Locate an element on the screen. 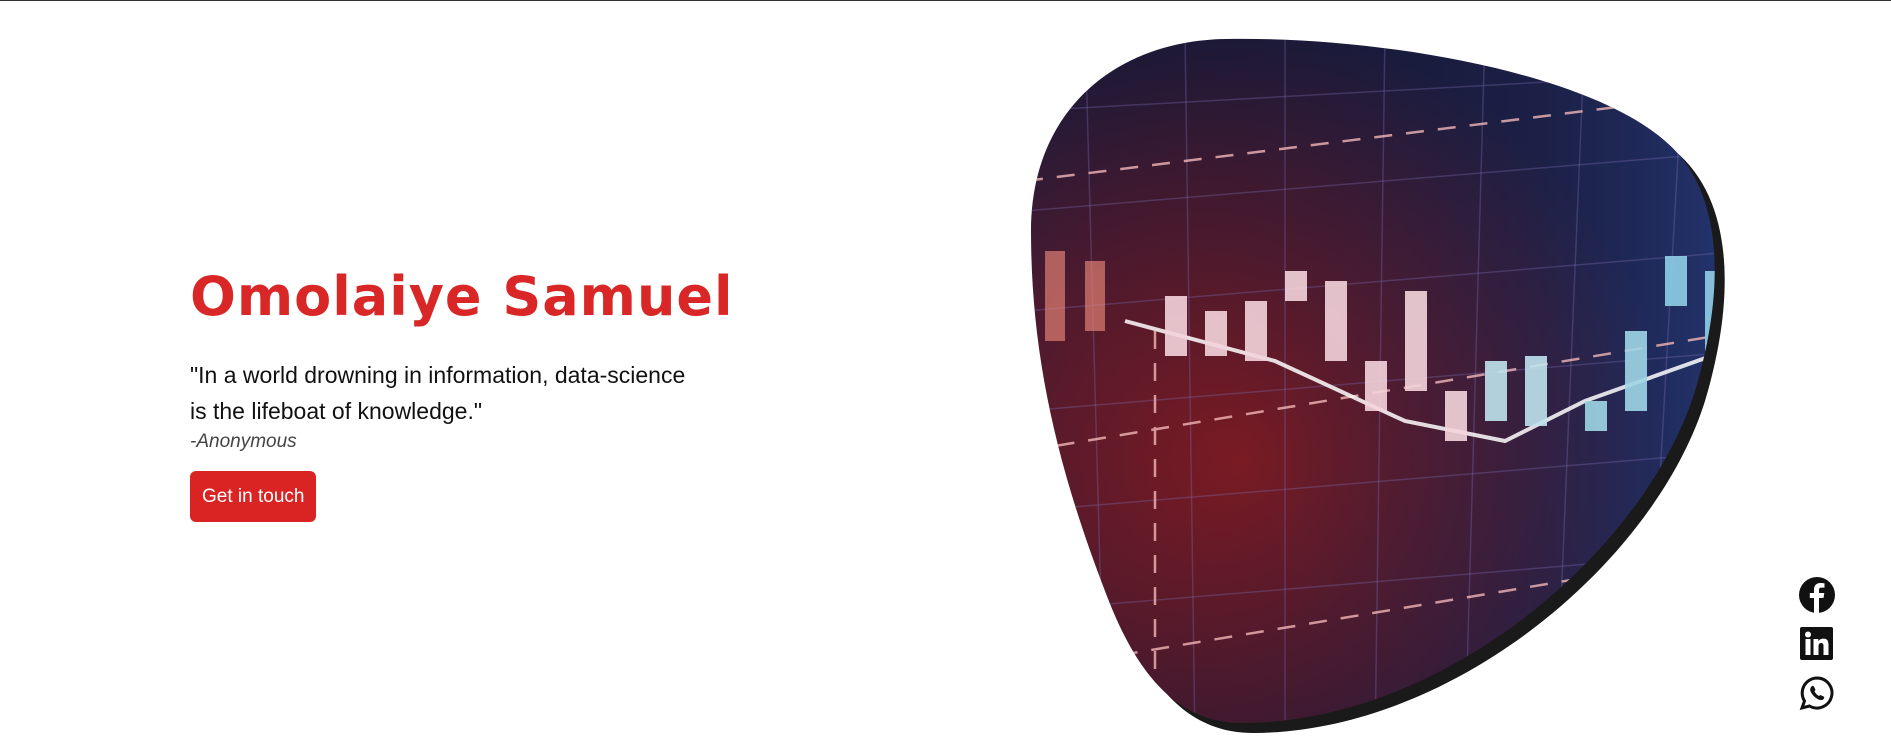 Image resolution: width=1891 pixels, height=745 pixels. hero-name: Omolaiye Samuel is located at coordinates (462, 296).